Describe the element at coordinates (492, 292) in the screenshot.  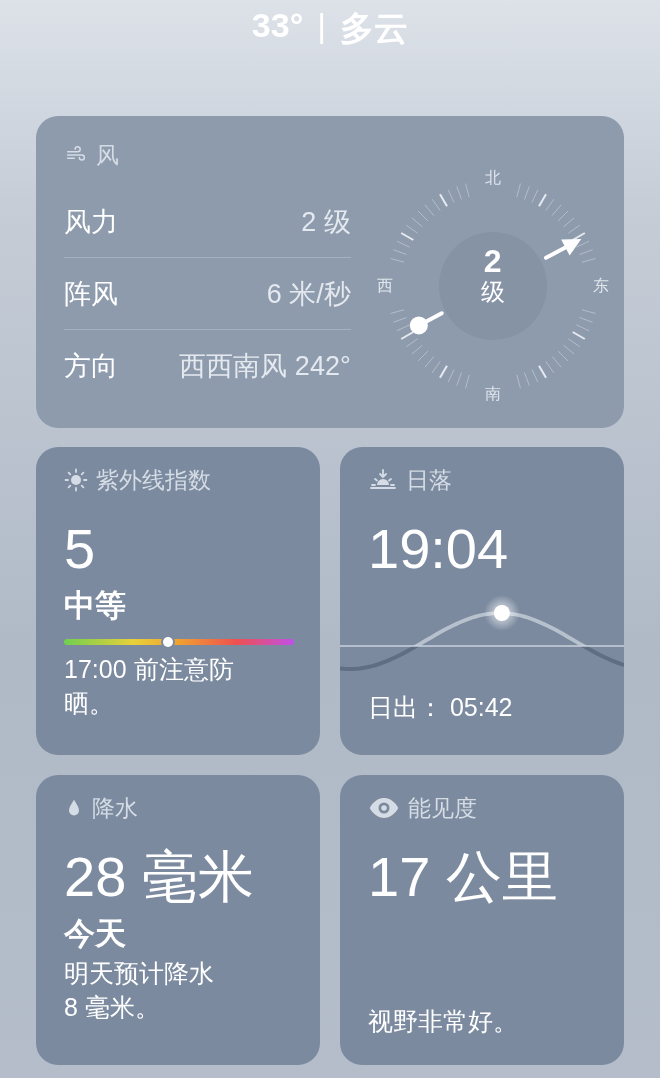
I see `wind-unit: 级` at that location.